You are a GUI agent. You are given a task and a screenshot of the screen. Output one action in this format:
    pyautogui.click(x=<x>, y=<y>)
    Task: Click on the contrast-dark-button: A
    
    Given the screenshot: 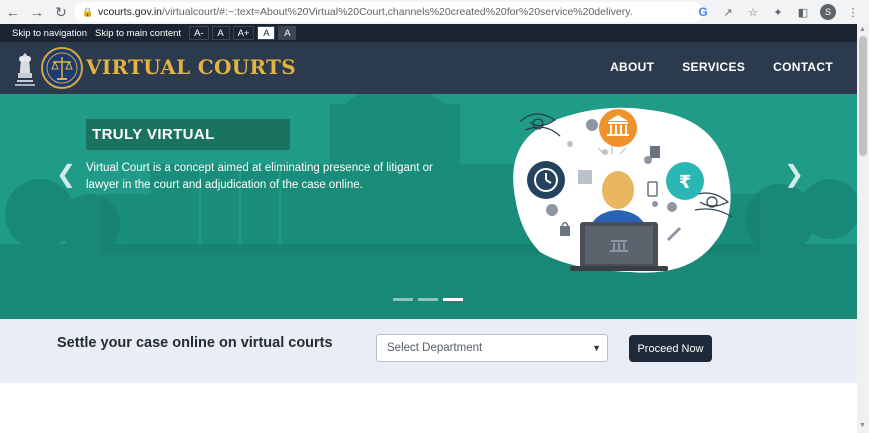 What is the action you would take?
    pyautogui.click(x=287, y=33)
    